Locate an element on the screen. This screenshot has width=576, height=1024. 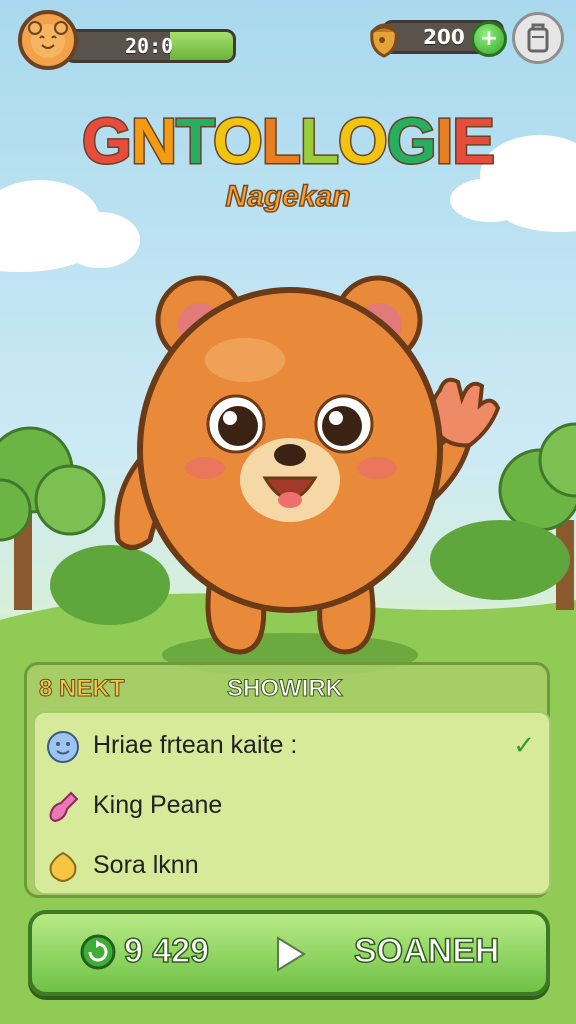
add-coins-button: + is located at coordinates (489, 39).